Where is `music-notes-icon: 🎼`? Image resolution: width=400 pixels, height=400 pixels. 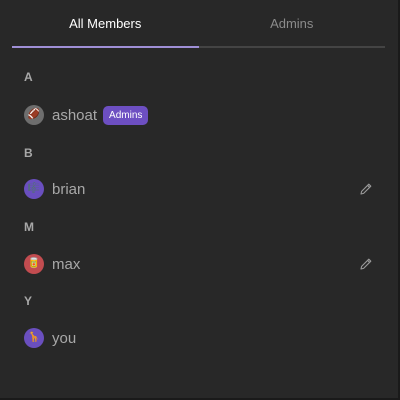 music-notes-icon: 🎼 is located at coordinates (34, 188).